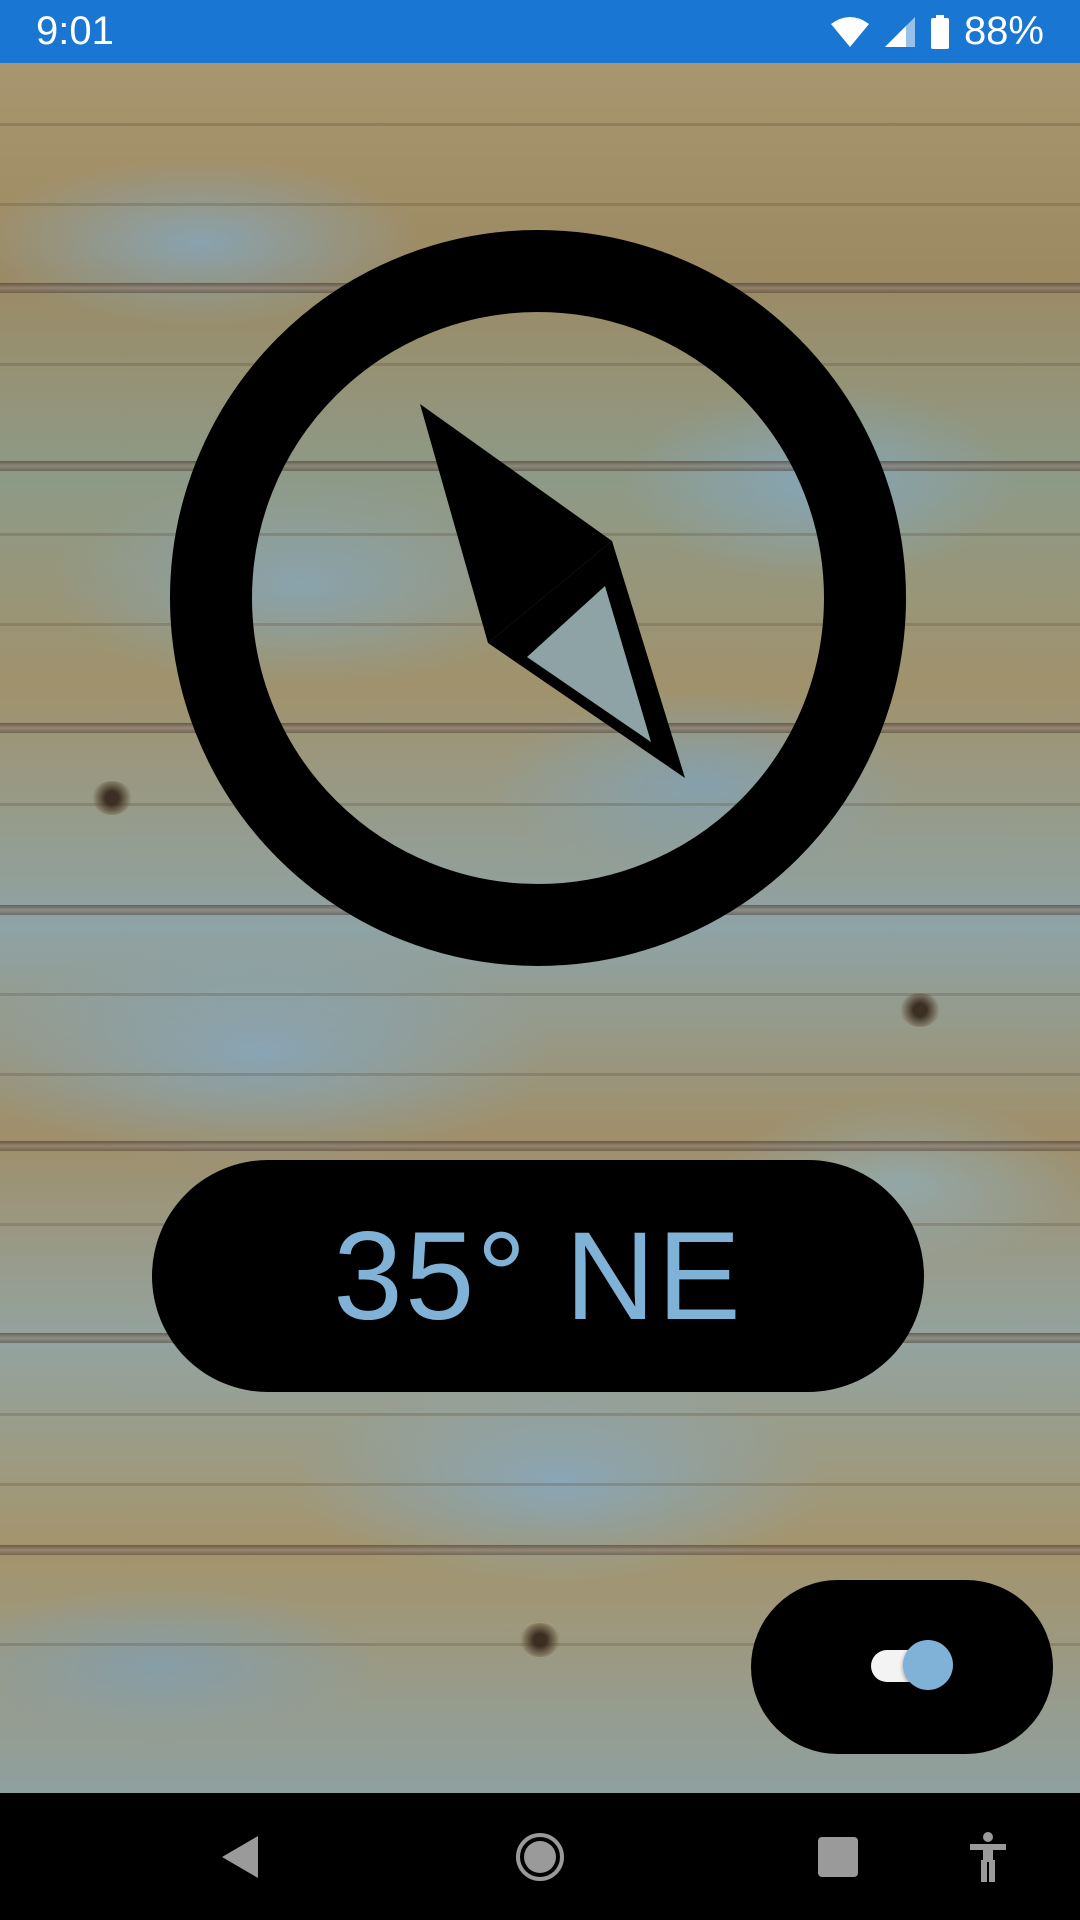 The width and height of the screenshot is (1080, 1920). I want to click on heading-text: 35° NE, so click(538, 1276).